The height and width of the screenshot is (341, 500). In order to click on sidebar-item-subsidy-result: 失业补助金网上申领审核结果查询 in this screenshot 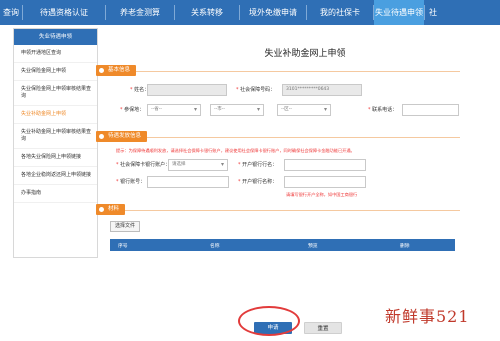, I will do `click(55, 136)`.